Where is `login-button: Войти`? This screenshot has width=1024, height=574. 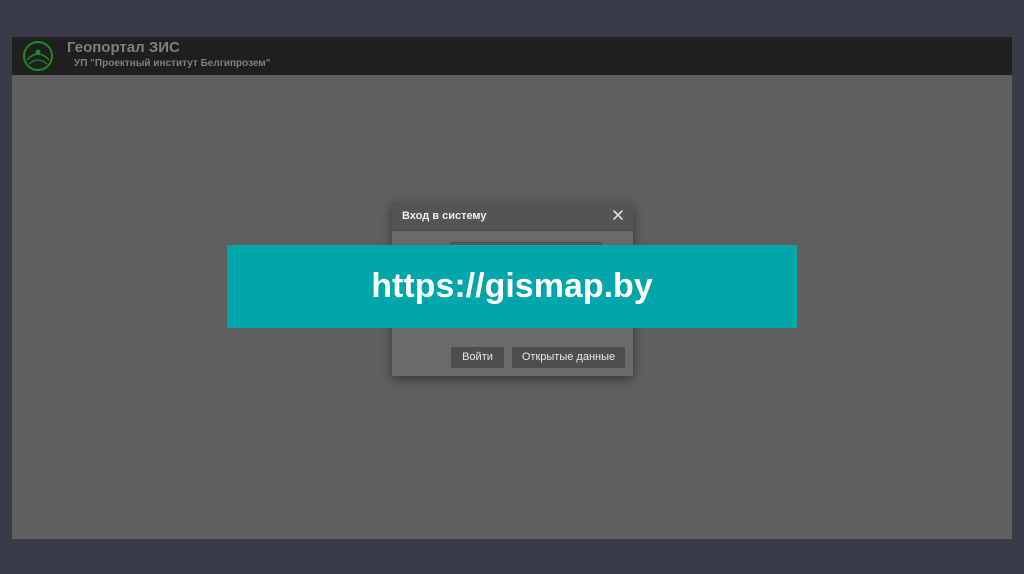
login-button: Войти is located at coordinates (477, 357).